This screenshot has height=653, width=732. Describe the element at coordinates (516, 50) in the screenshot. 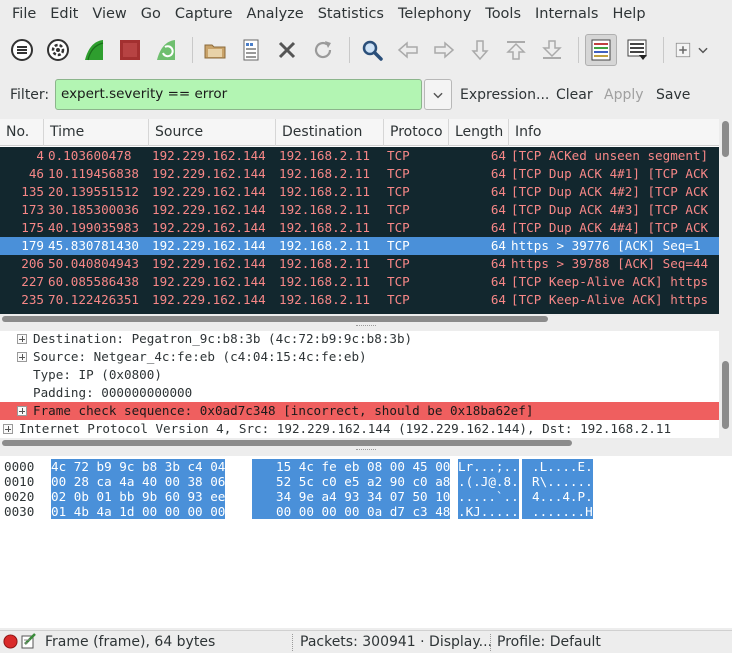

I see `go-first-button` at that location.